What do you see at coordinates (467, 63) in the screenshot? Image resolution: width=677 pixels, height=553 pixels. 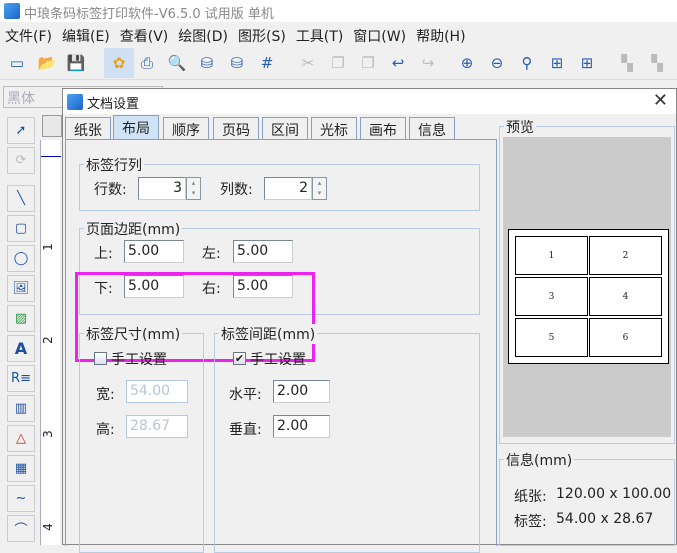 I see `zoom-in-icon: ⊕` at bounding box center [467, 63].